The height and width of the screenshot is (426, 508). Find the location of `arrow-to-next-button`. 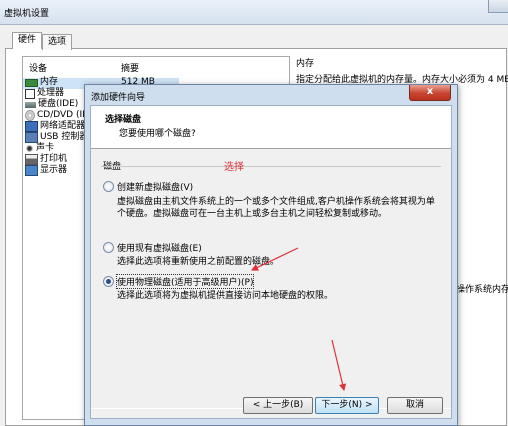

arrow-to-next-button is located at coordinates (339, 365).